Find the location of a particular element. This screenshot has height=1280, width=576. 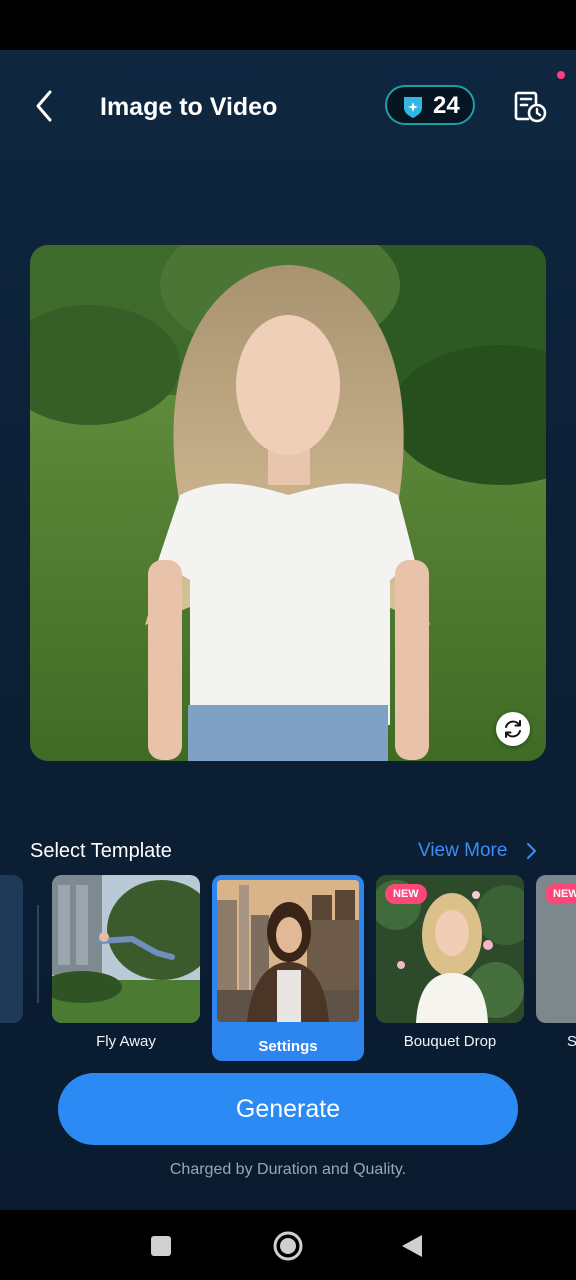

home-icon is located at coordinates (288, 1246).